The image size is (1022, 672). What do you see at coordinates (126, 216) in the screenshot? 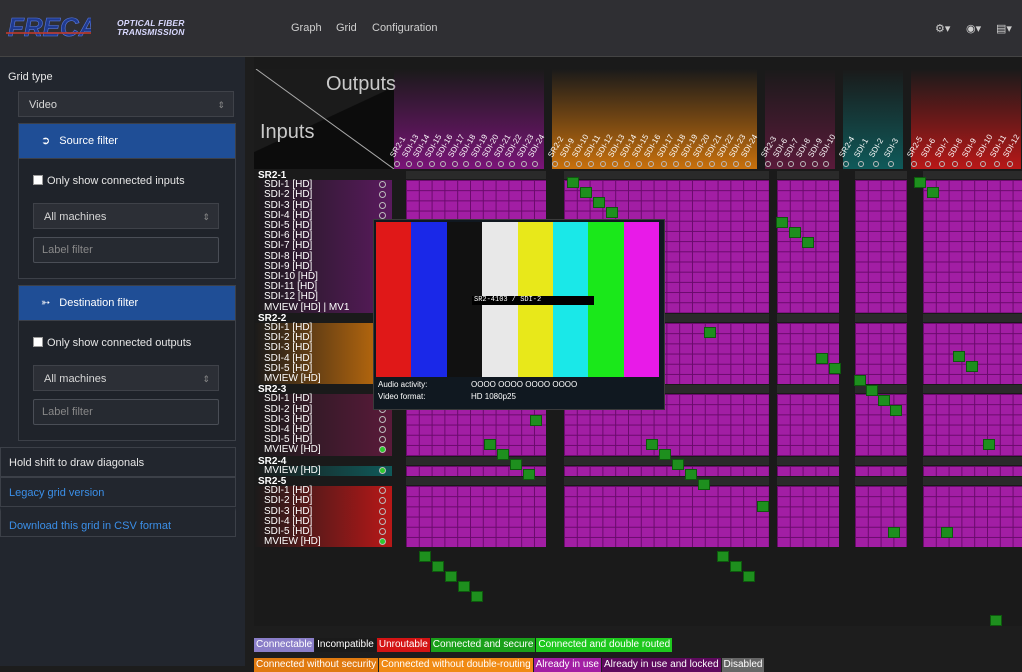
I see `source-machines-select: All machines ⇕` at bounding box center [126, 216].